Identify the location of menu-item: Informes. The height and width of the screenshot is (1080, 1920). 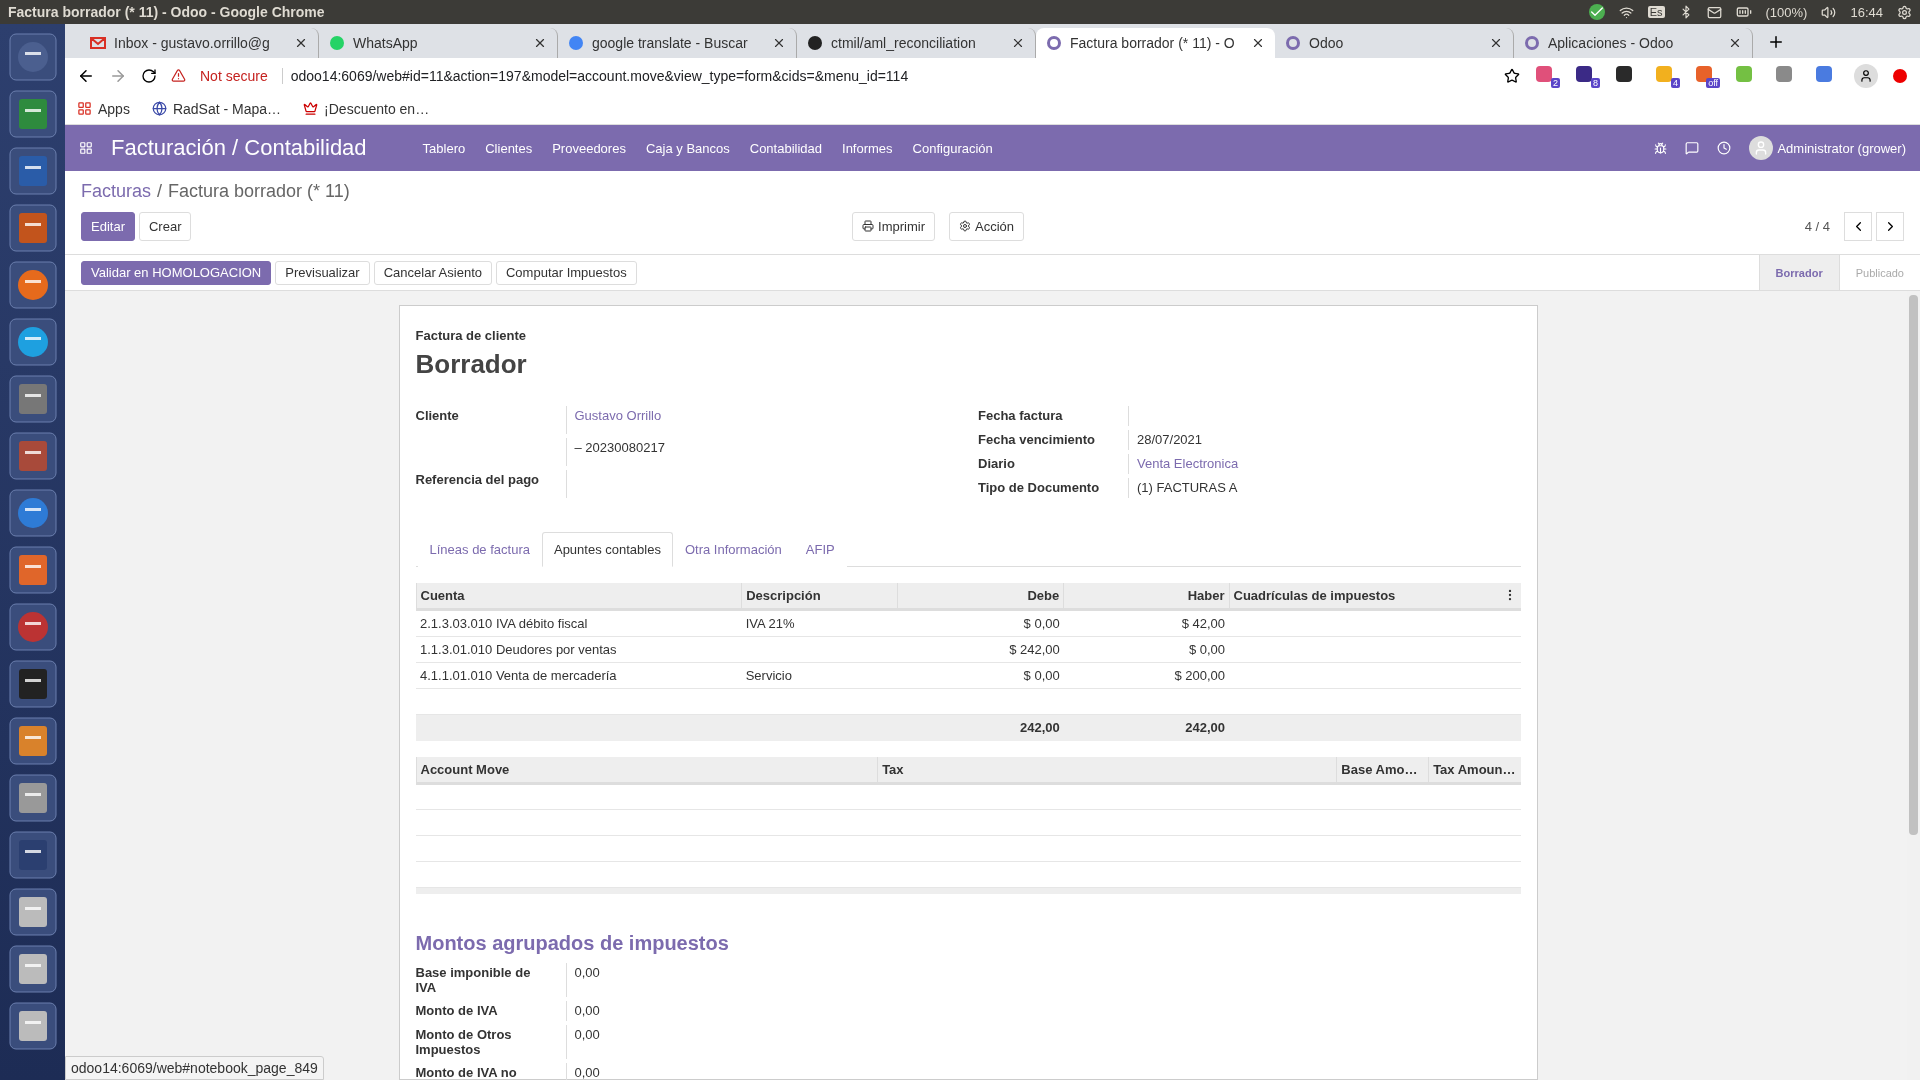
(867, 148).